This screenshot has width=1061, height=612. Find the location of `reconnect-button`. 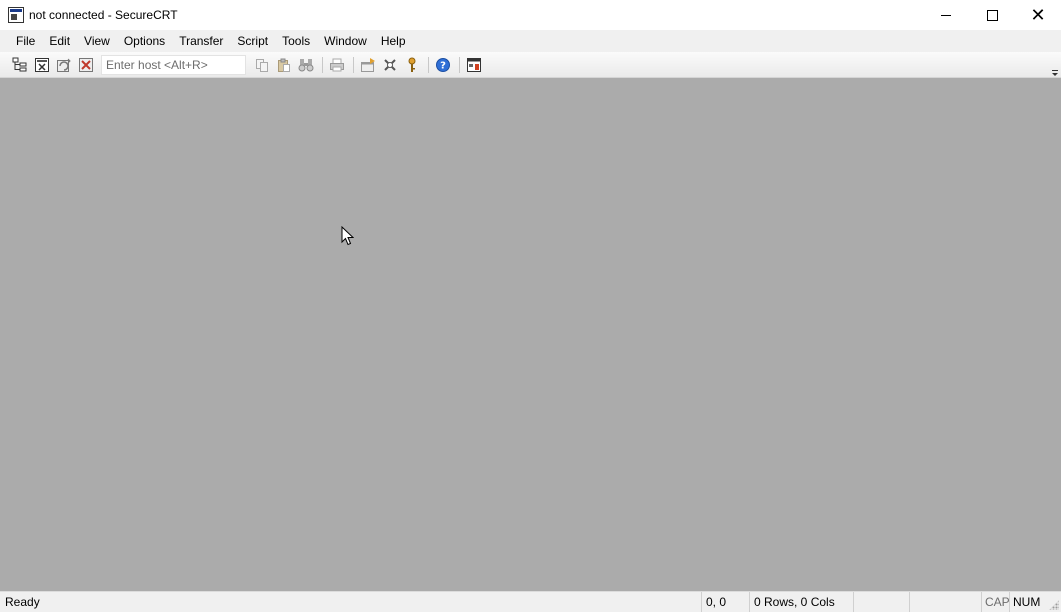

reconnect-button is located at coordinates (64, 65).